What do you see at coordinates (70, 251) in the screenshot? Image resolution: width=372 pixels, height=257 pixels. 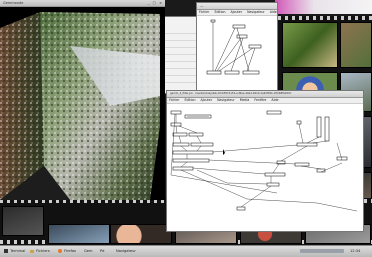 I see `taskbar-label: Firefox` at bounding box center [70, 251].